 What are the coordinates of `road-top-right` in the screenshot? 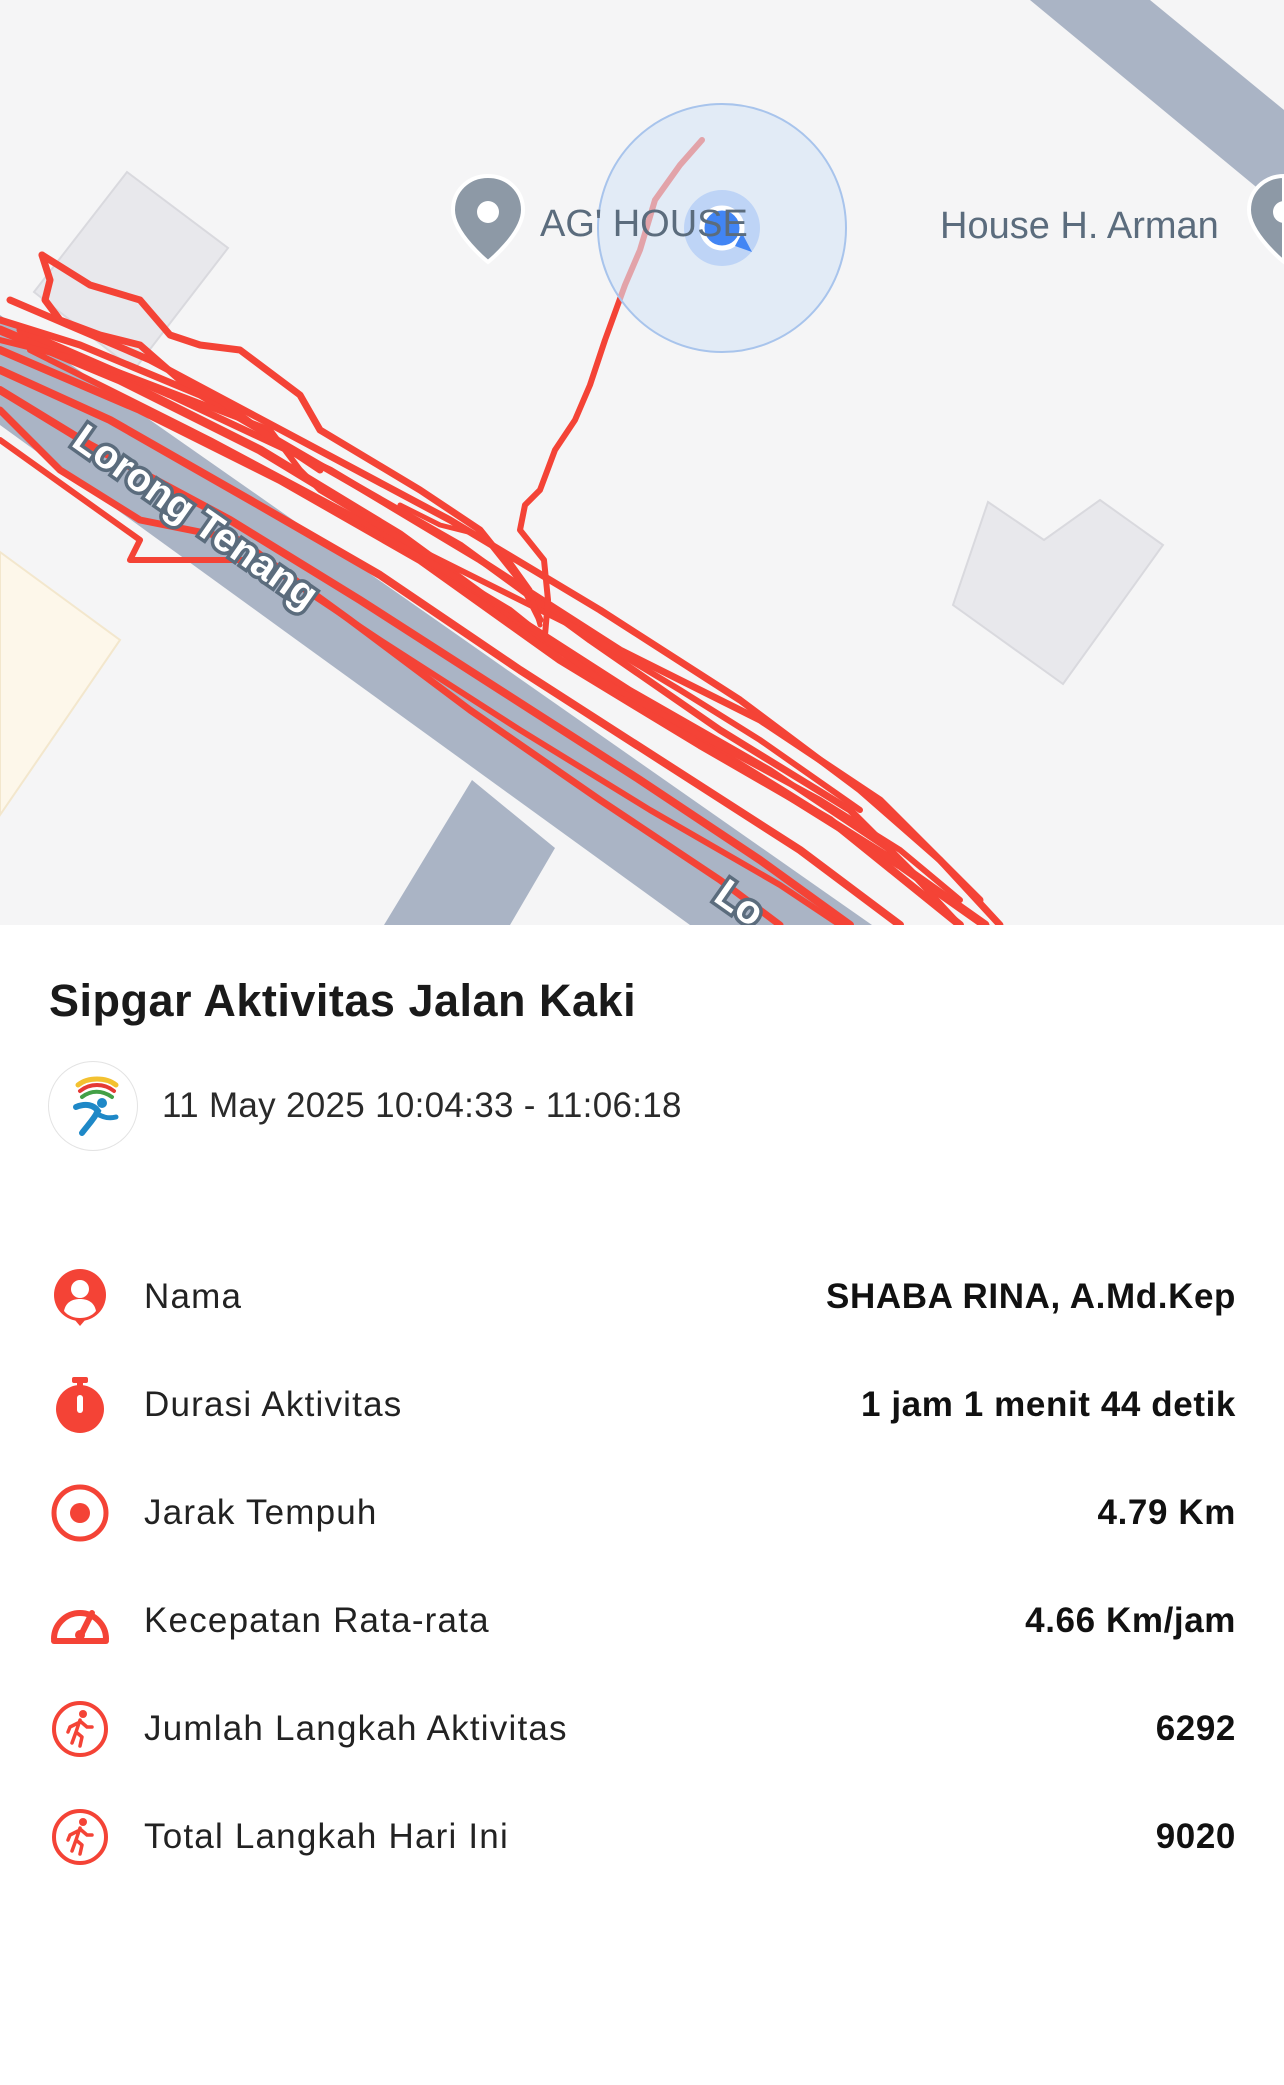 It's located at (1157, 105).